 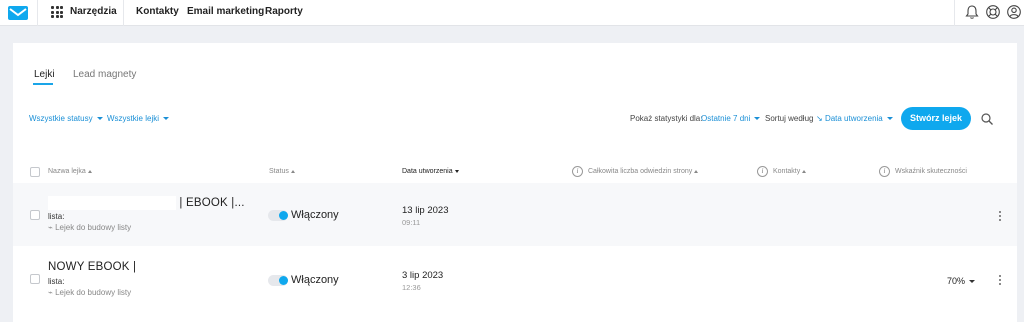 I want to click on column-header-created: Data utworzenia, so click(x=430, y=171).